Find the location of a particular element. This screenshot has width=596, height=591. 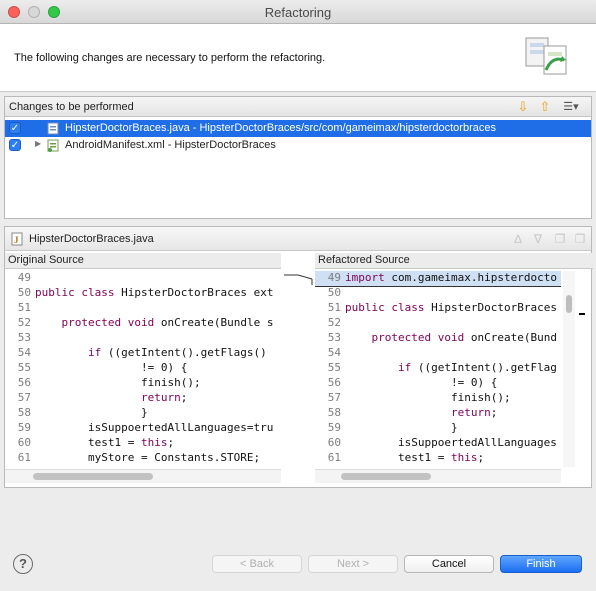

line-number: 60 is located at coordinates (334, 442).